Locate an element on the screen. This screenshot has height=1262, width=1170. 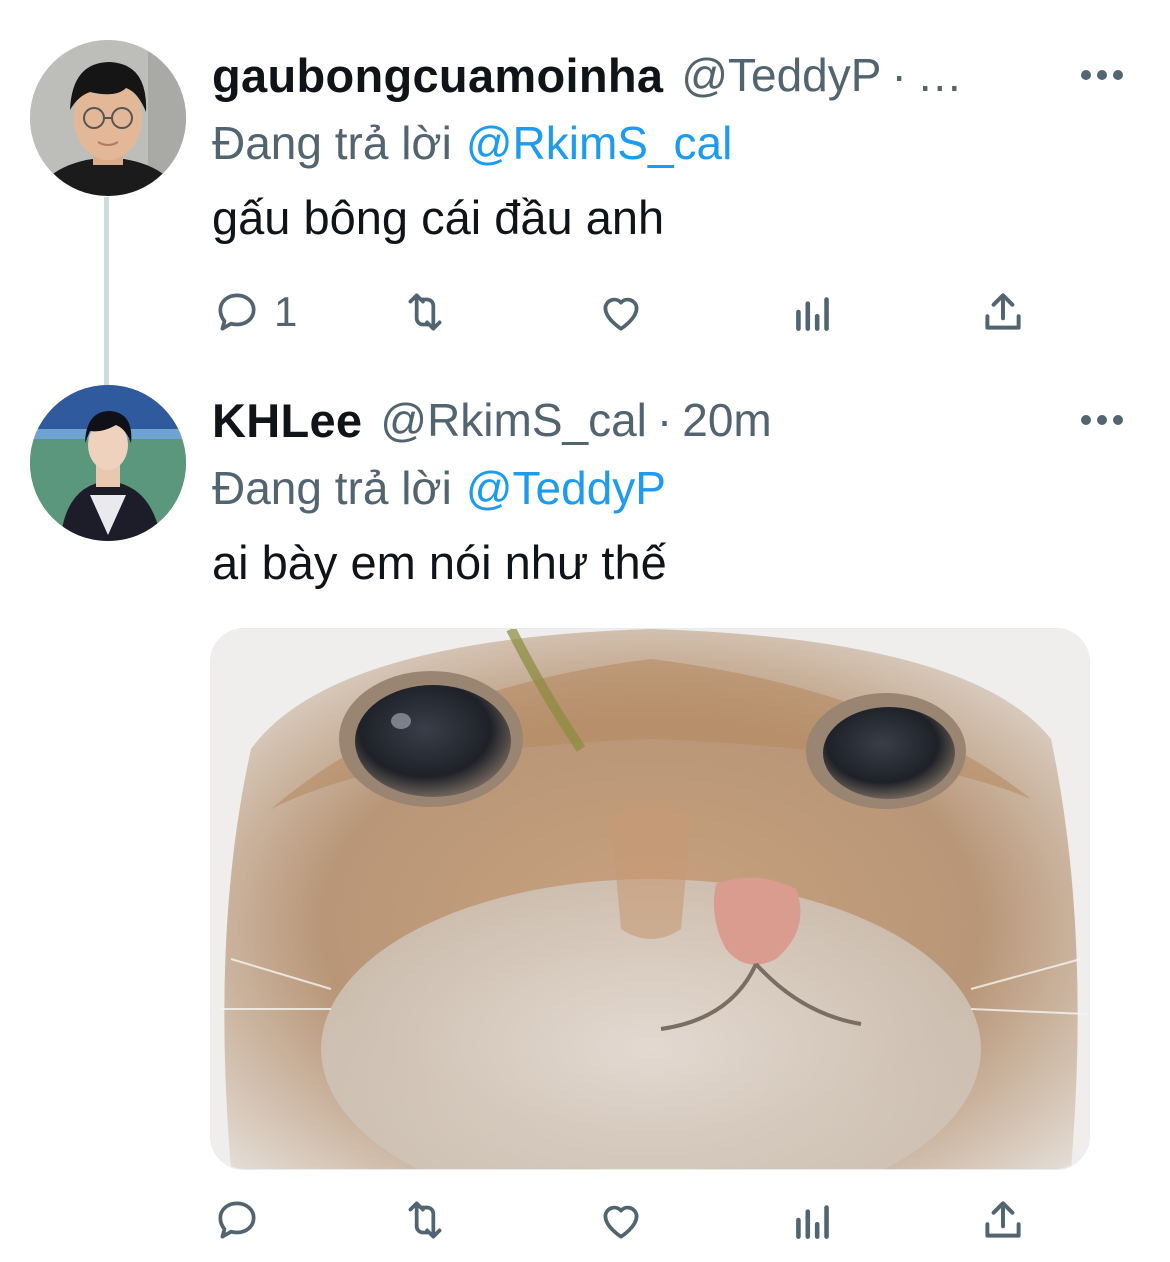
tweet-actions is located at coordinates (622, 1220).